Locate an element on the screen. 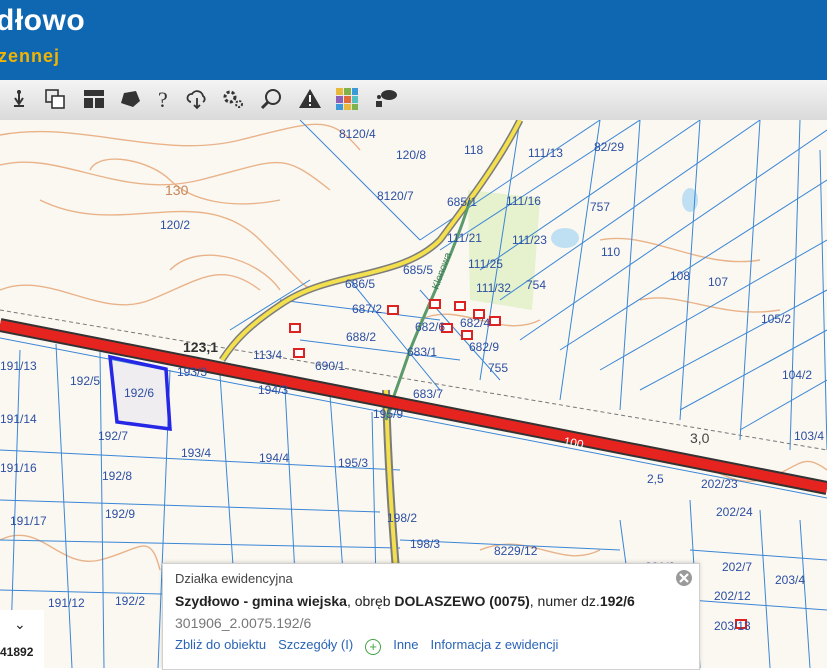 The image size is (827, 670). parcel-label: 755 is located at coordinates (498, 368).